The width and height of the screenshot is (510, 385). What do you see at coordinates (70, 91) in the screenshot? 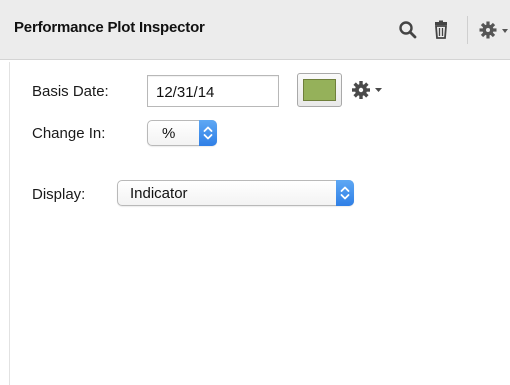
I see `basis-date-label: Basis Date:` at bounding box center [70, 91].